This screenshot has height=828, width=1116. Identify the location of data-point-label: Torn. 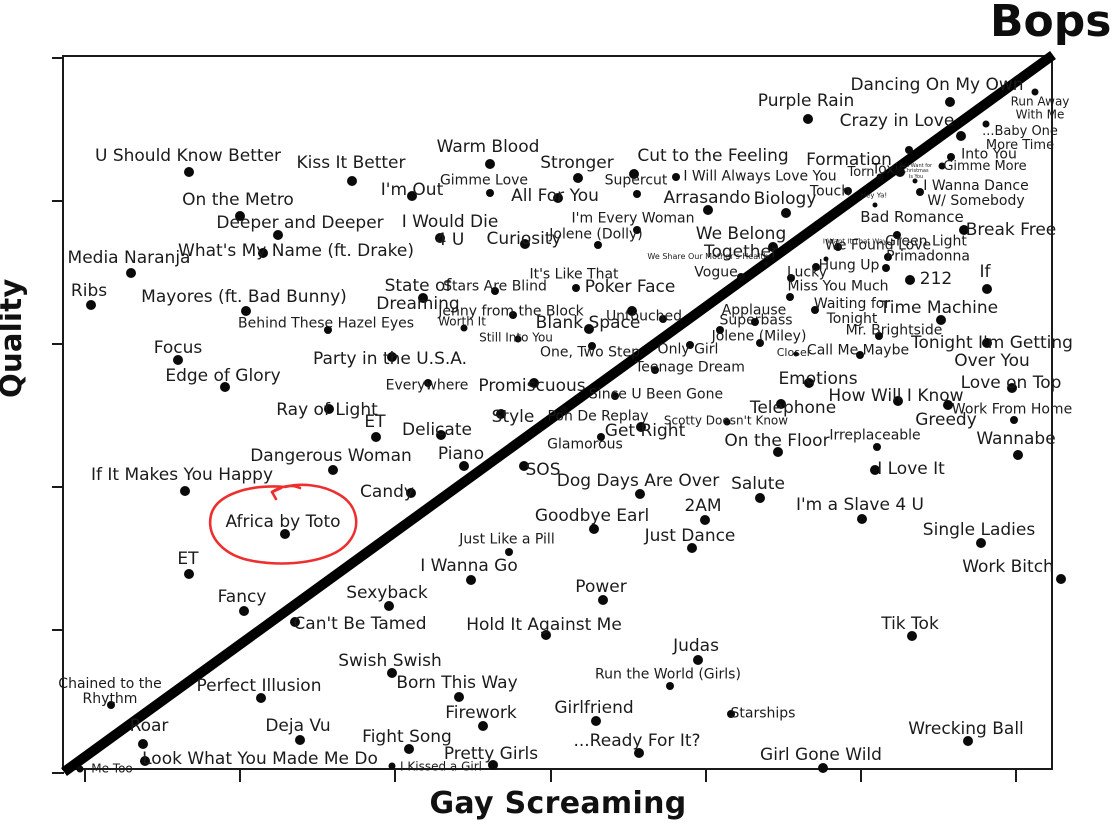
(861, 173).